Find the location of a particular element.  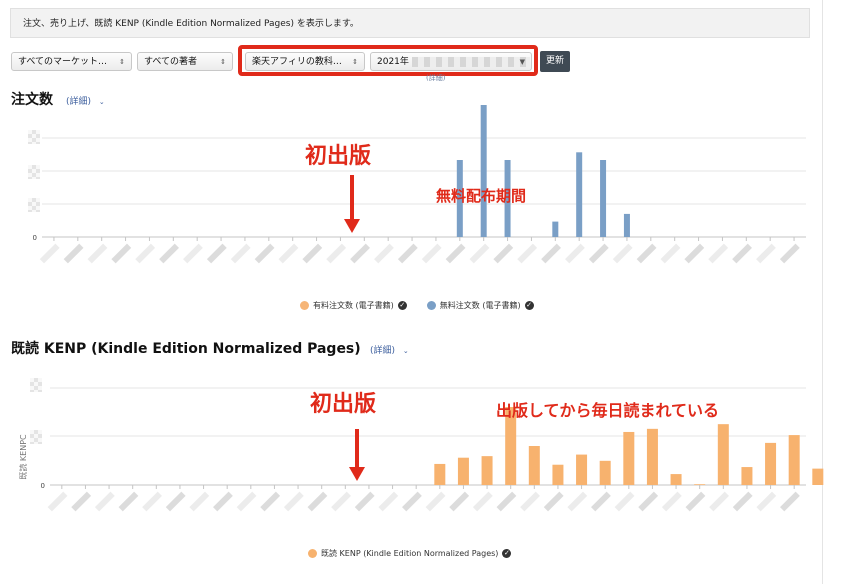

highlight-box is located at coordinates (388, 60).